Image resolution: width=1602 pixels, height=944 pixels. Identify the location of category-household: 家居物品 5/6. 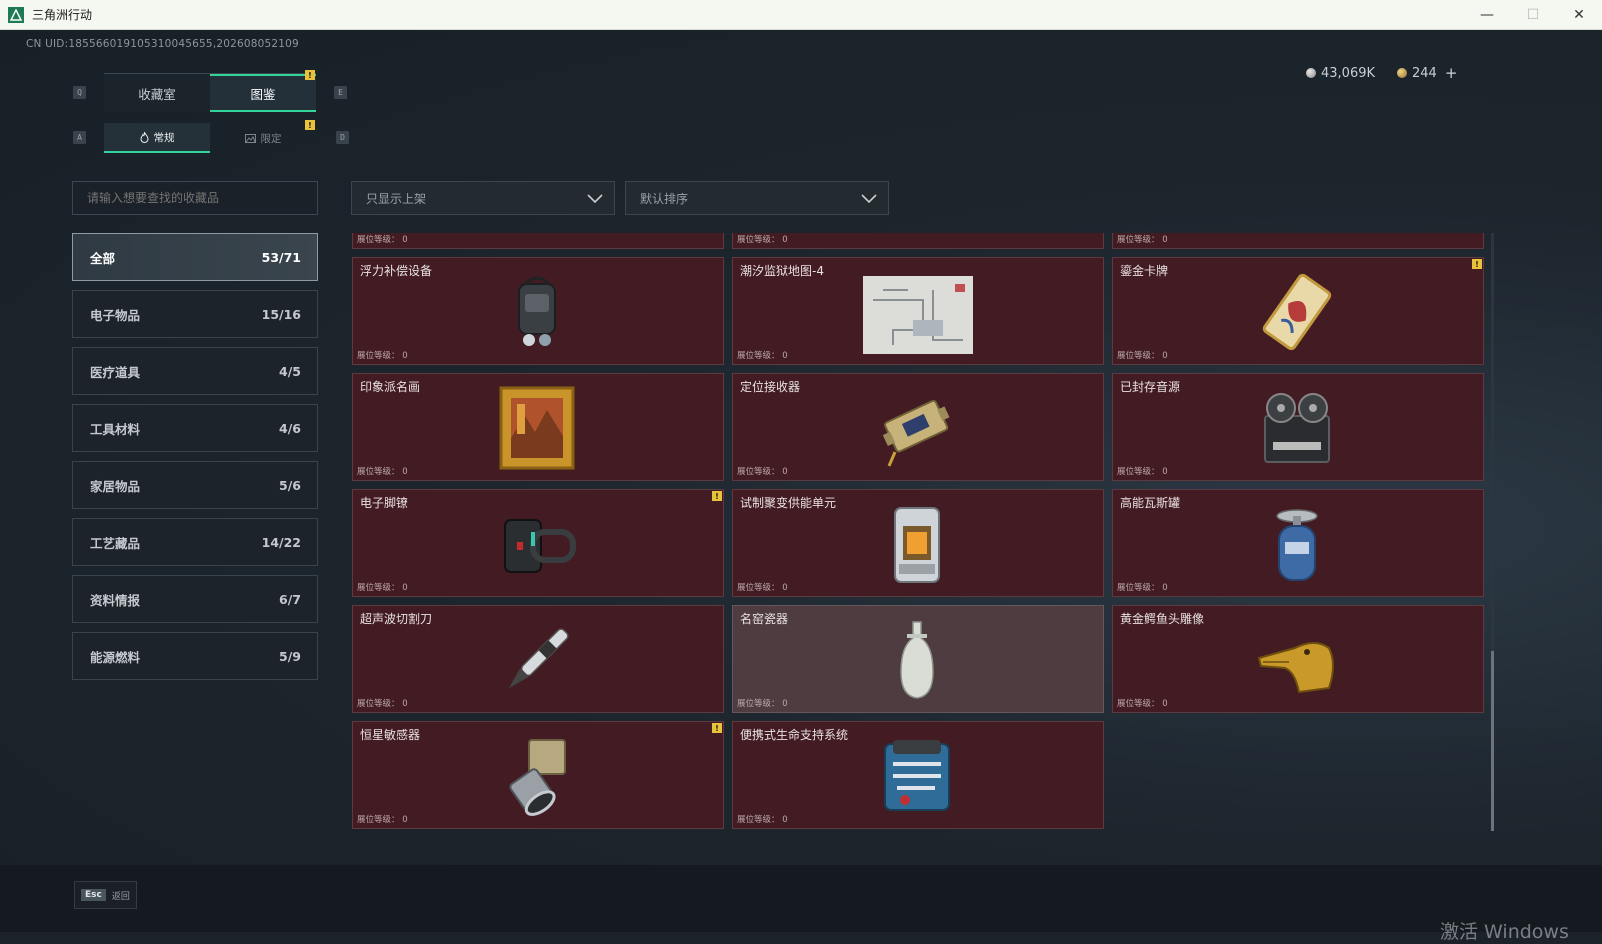
(195, 485).